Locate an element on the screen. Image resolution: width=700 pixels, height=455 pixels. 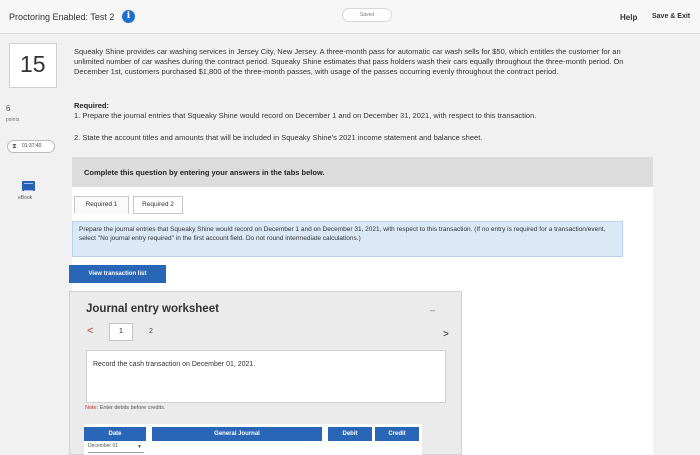
timer: ⧗ 01:37:40 is located at coordinates (31, 146).